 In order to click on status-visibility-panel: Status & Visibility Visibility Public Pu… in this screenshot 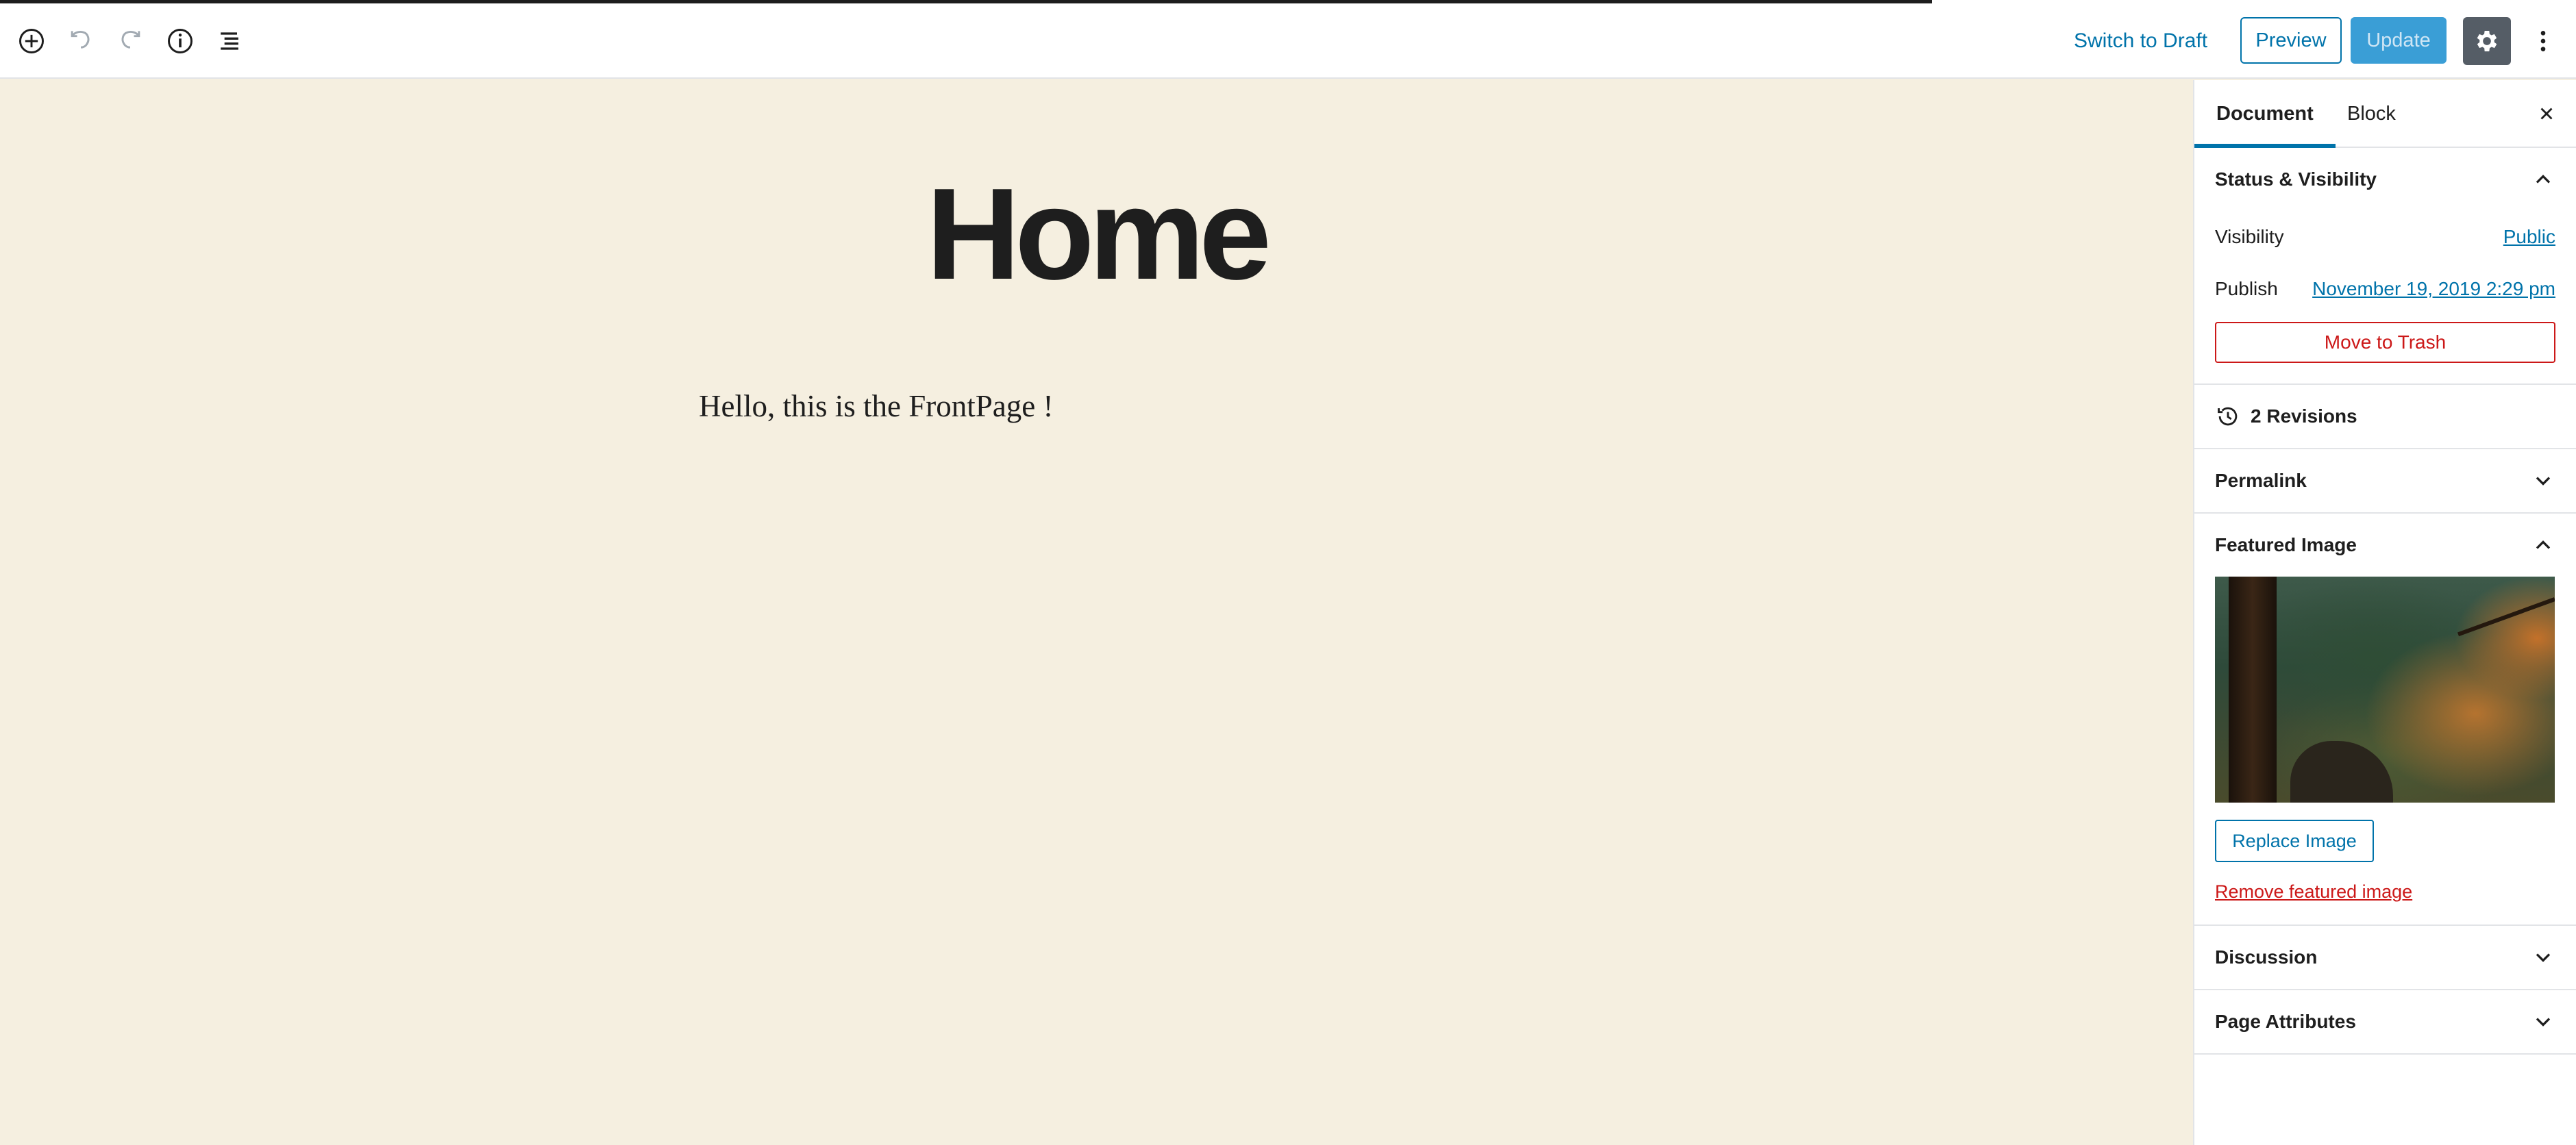, I will do `click(2385, 266)`.